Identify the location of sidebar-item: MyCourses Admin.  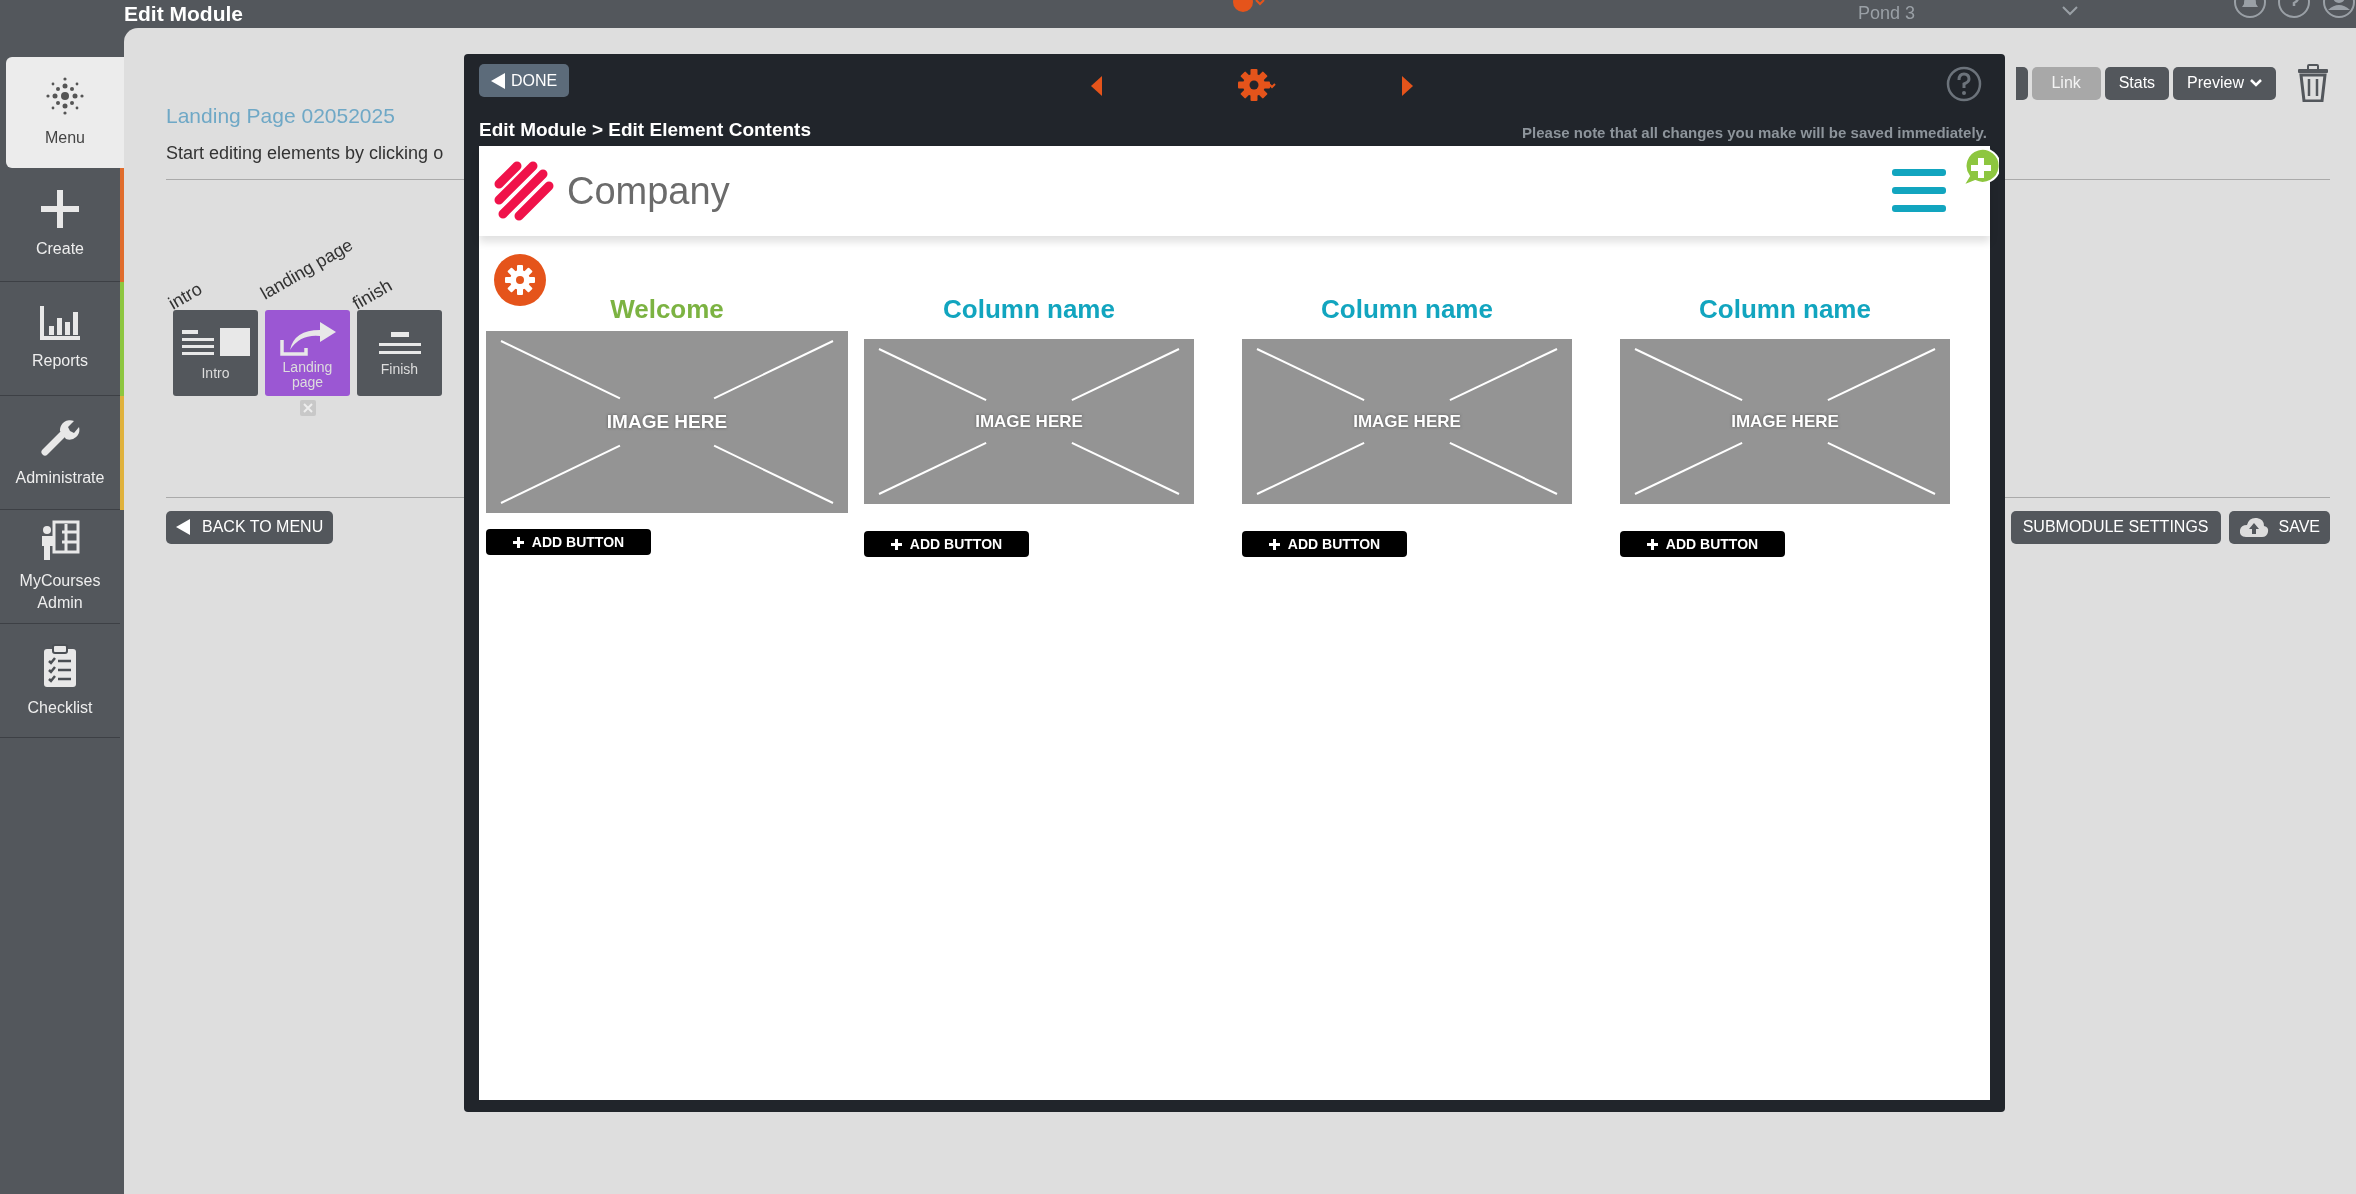
(60, 567).